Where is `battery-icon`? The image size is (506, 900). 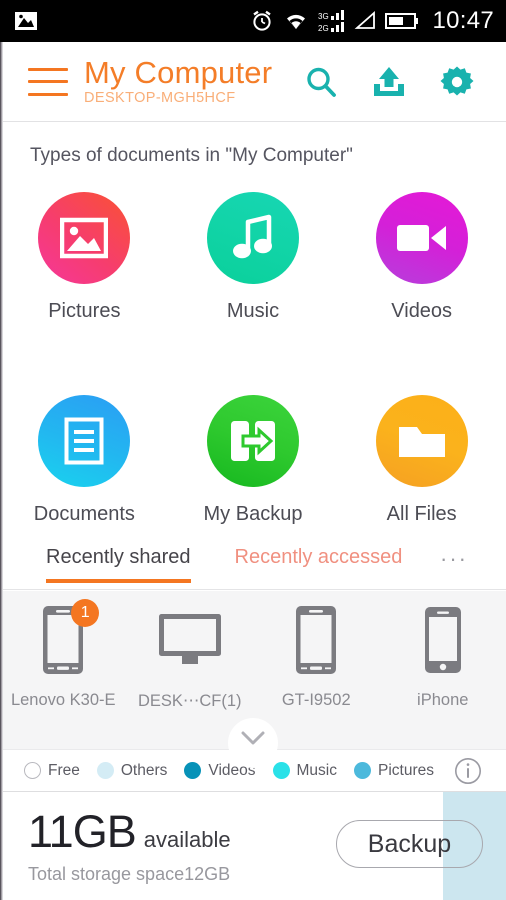 battery-icon is located at coordinates (402, 21).